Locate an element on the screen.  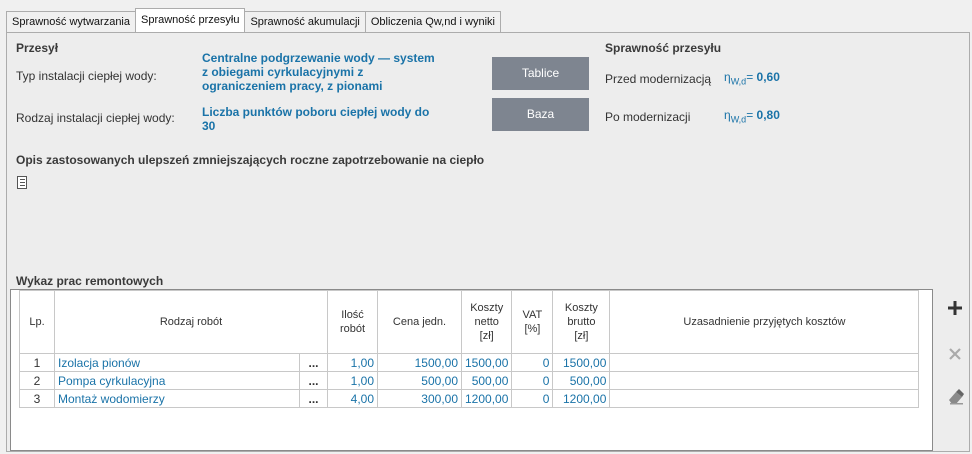
eraser-icon is located at coordinates (956, 397).